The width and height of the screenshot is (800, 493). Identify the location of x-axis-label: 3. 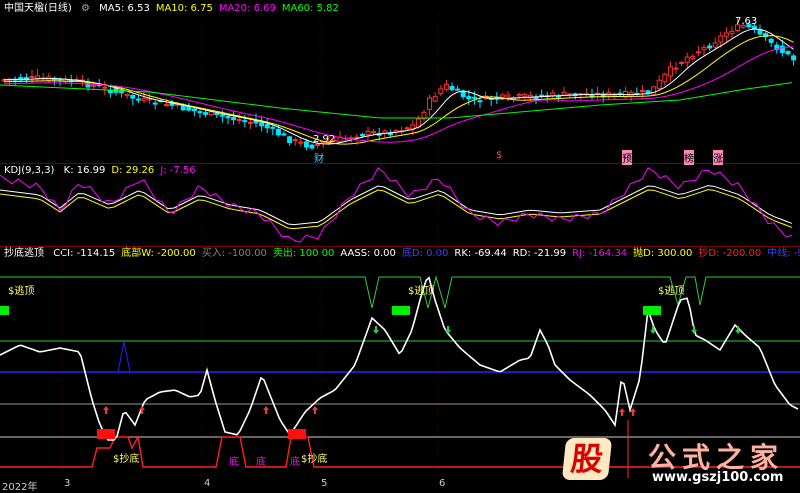
(67, 483).